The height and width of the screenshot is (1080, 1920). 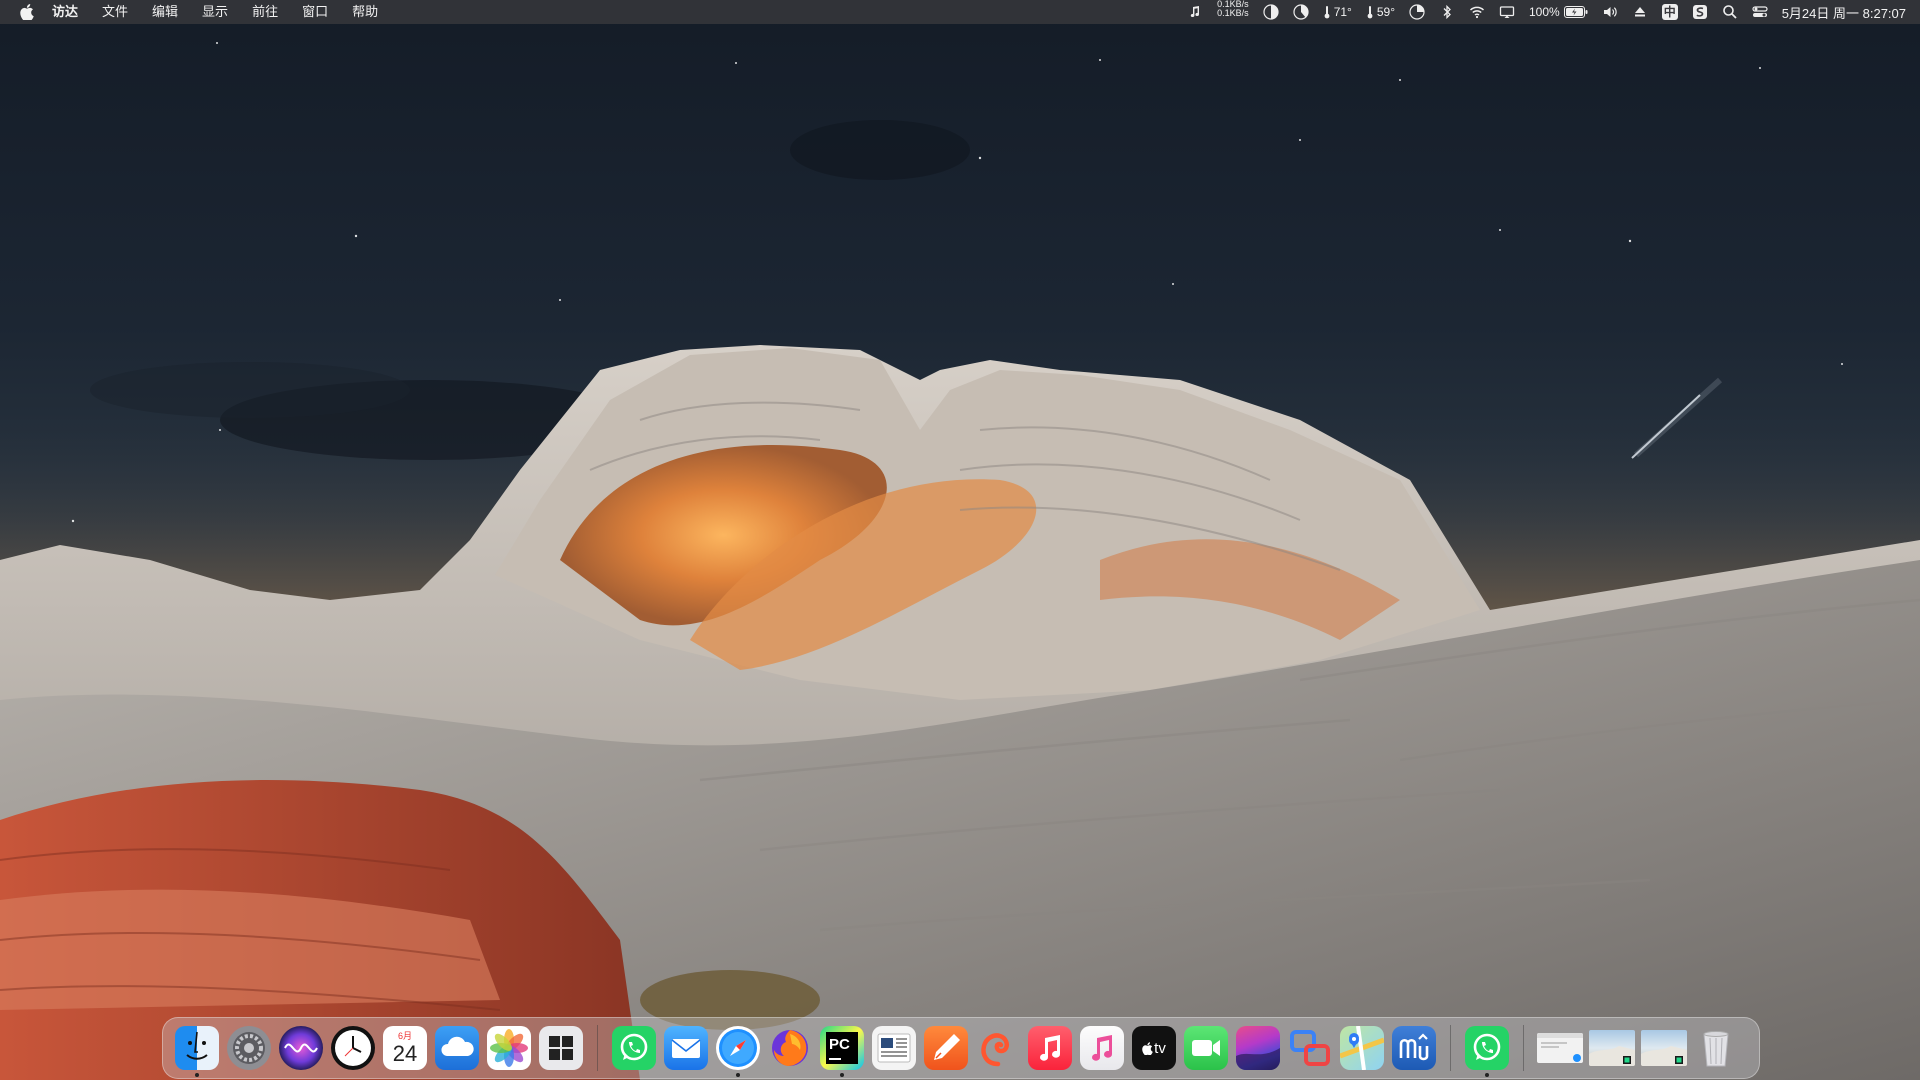 I want to click on dock-item-whatsapp, so click(x=634, y=1048).